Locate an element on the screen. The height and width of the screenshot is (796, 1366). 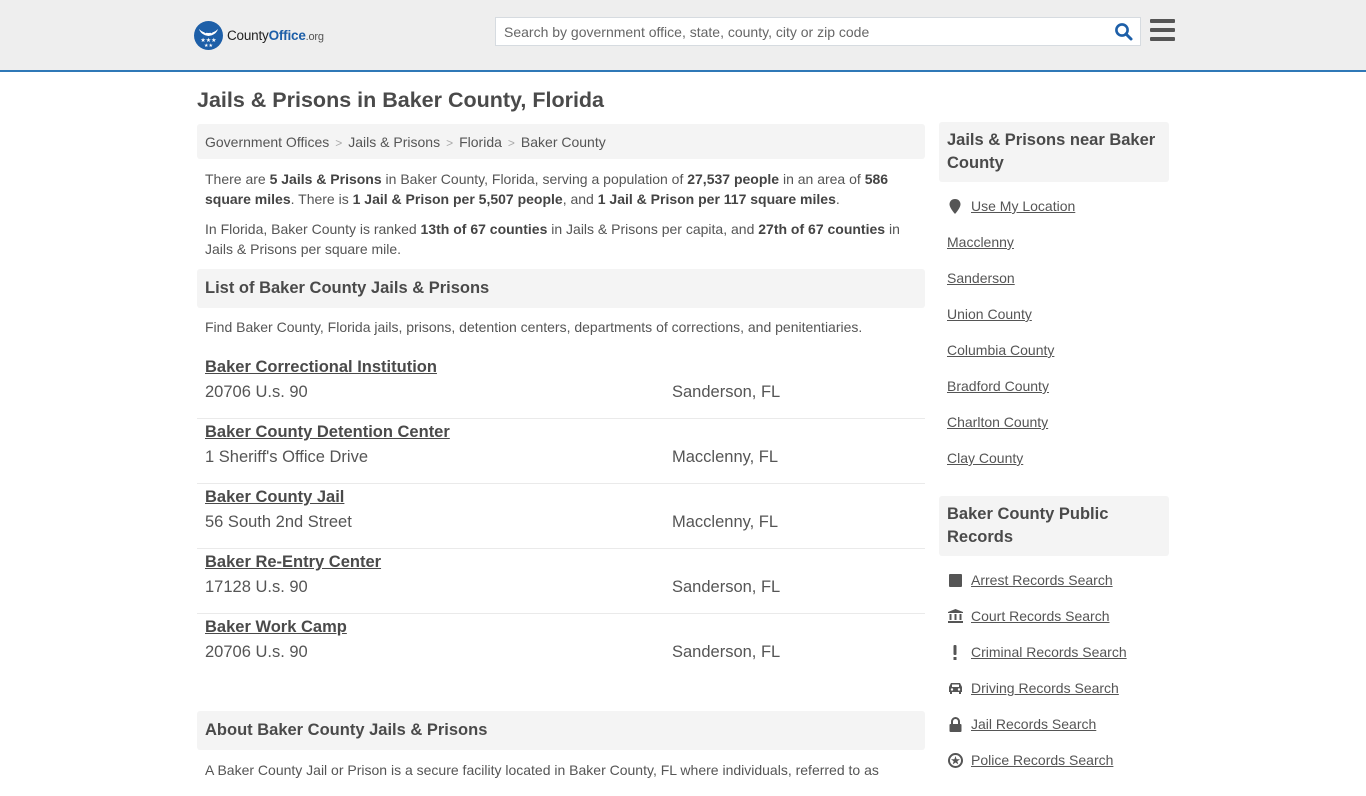
nearby-item: Clay County is located at coordinates (1054, 458).